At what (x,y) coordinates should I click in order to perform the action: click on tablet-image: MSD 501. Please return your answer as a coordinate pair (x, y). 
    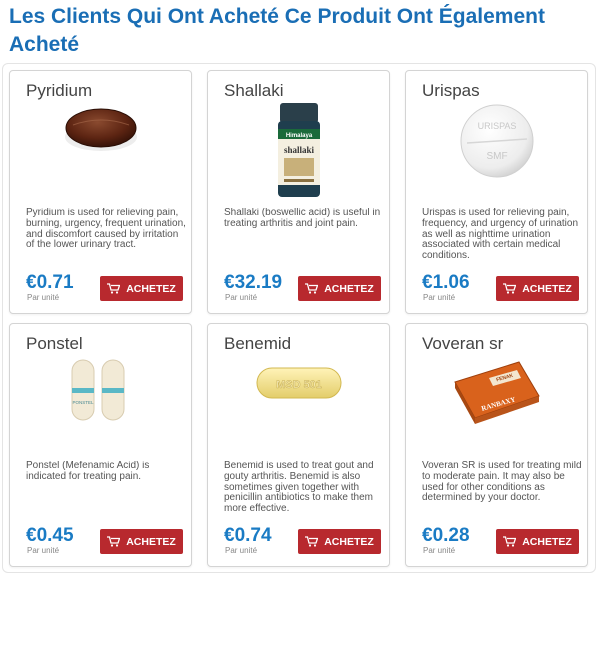
    Looking at the image, I should click on (298, 383).